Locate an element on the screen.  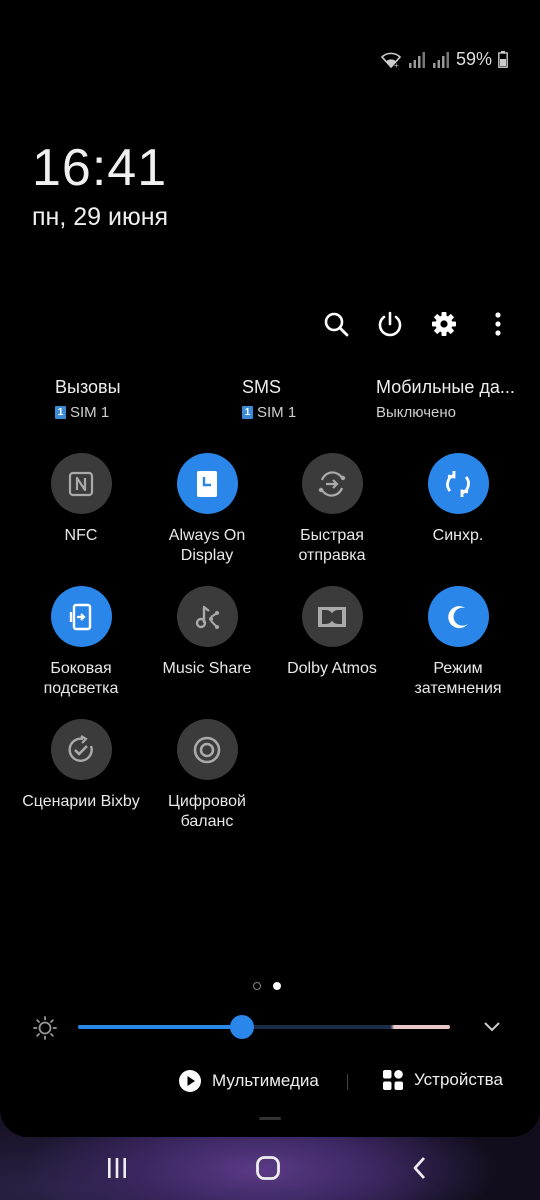
back-button is located at coordinates (420, 1168).